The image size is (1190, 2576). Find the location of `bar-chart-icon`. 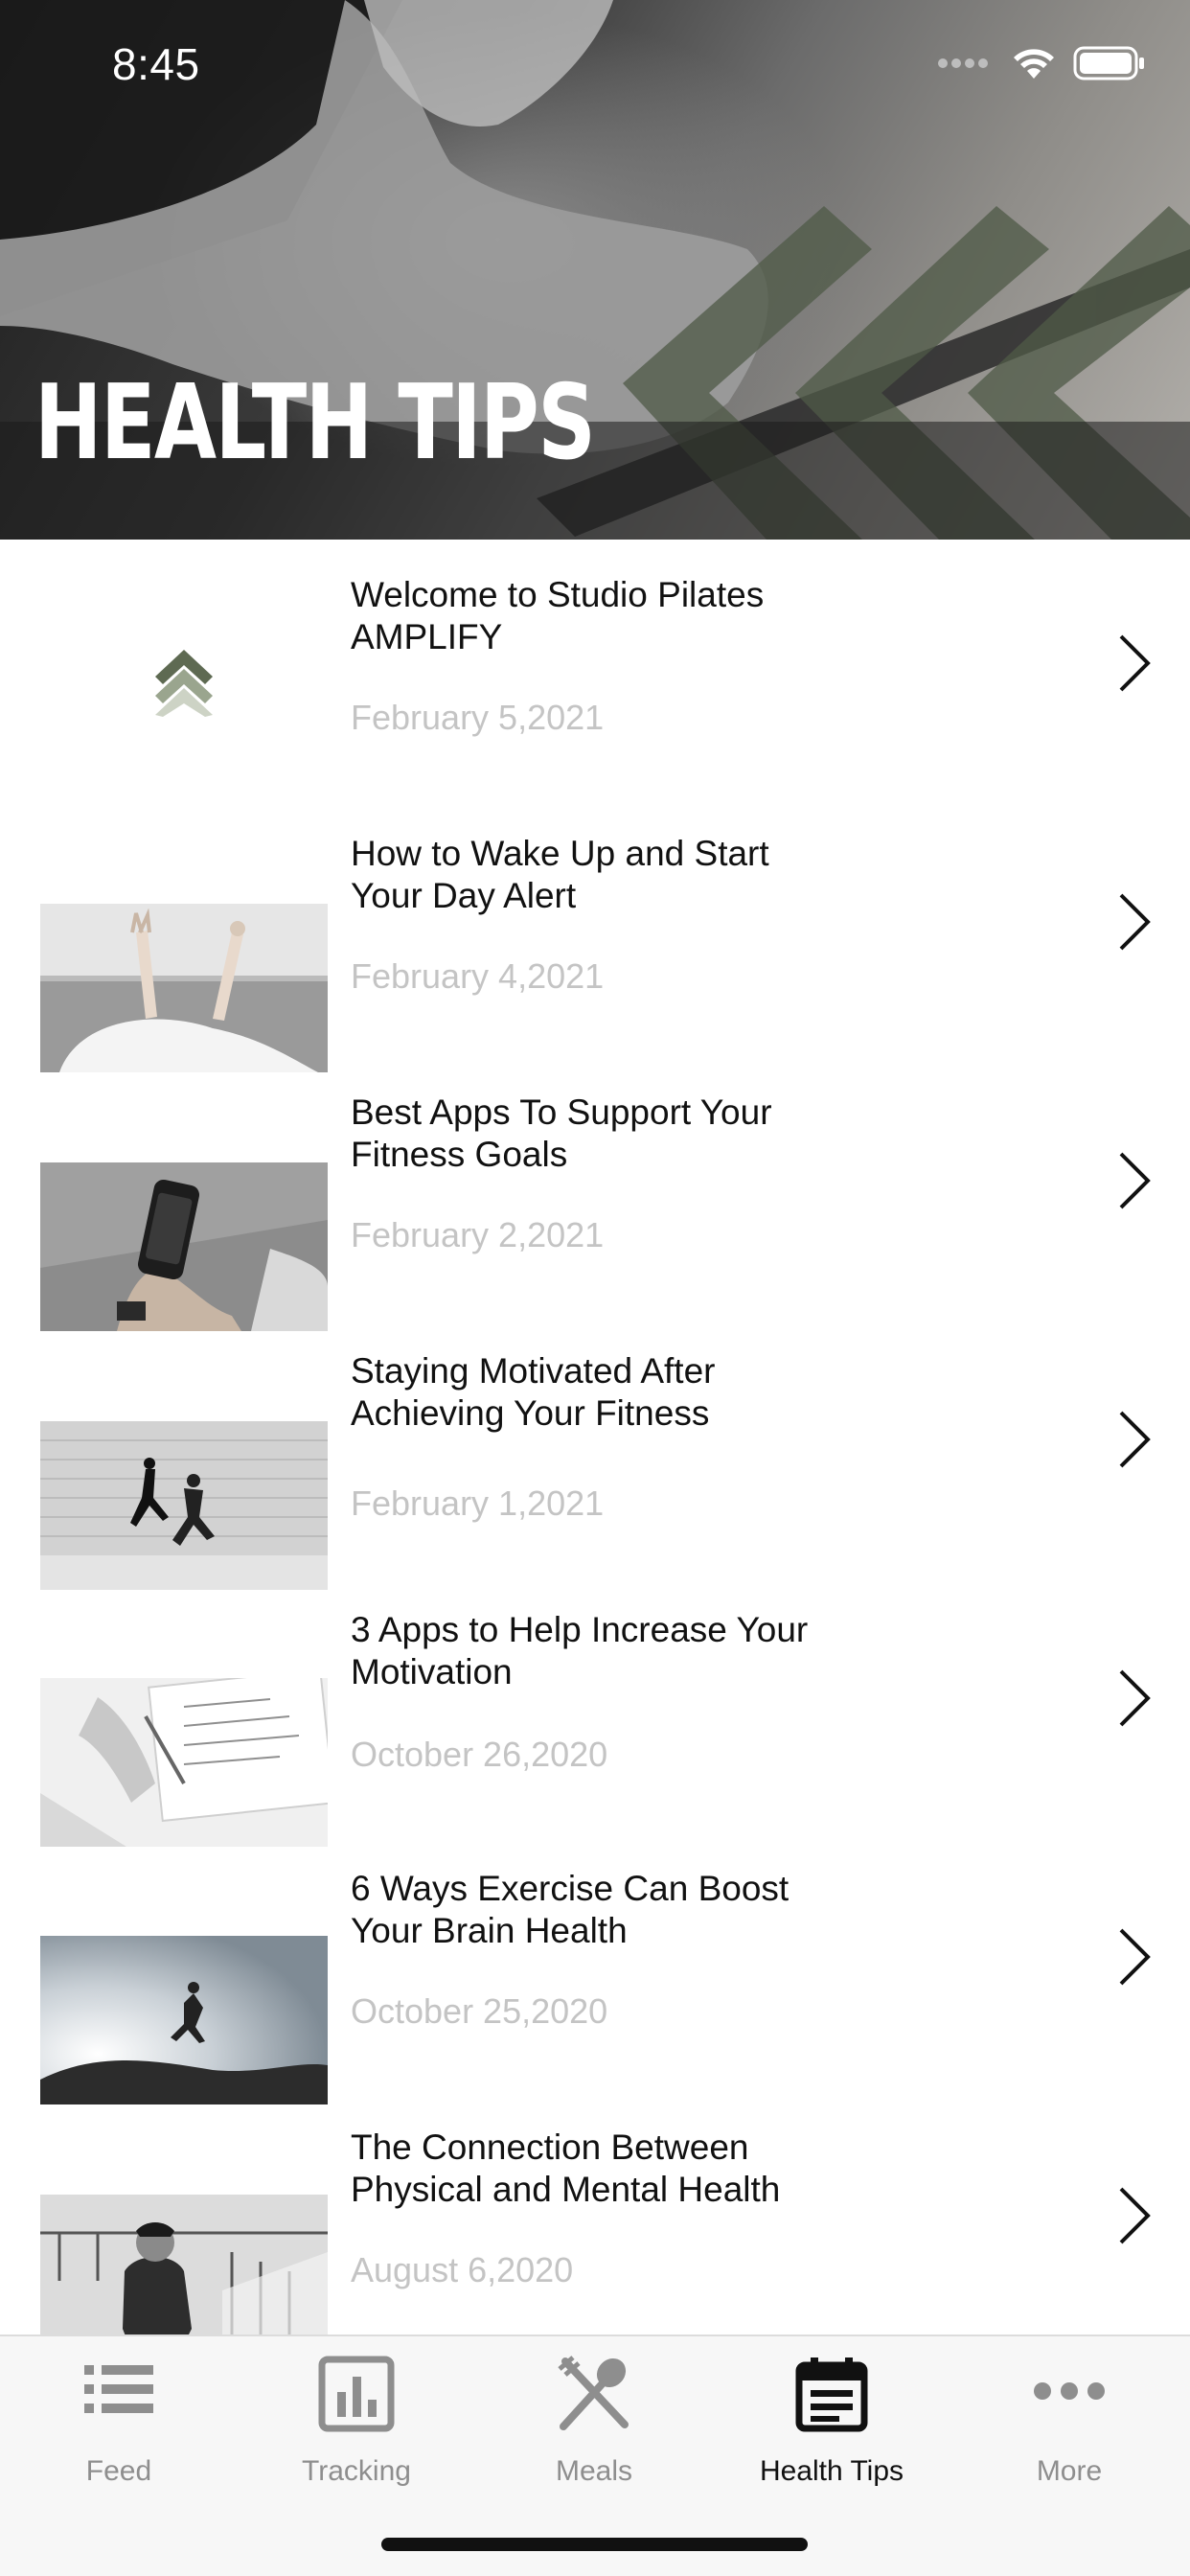

bar-chart-icon is located at coordinates (357, 2394).